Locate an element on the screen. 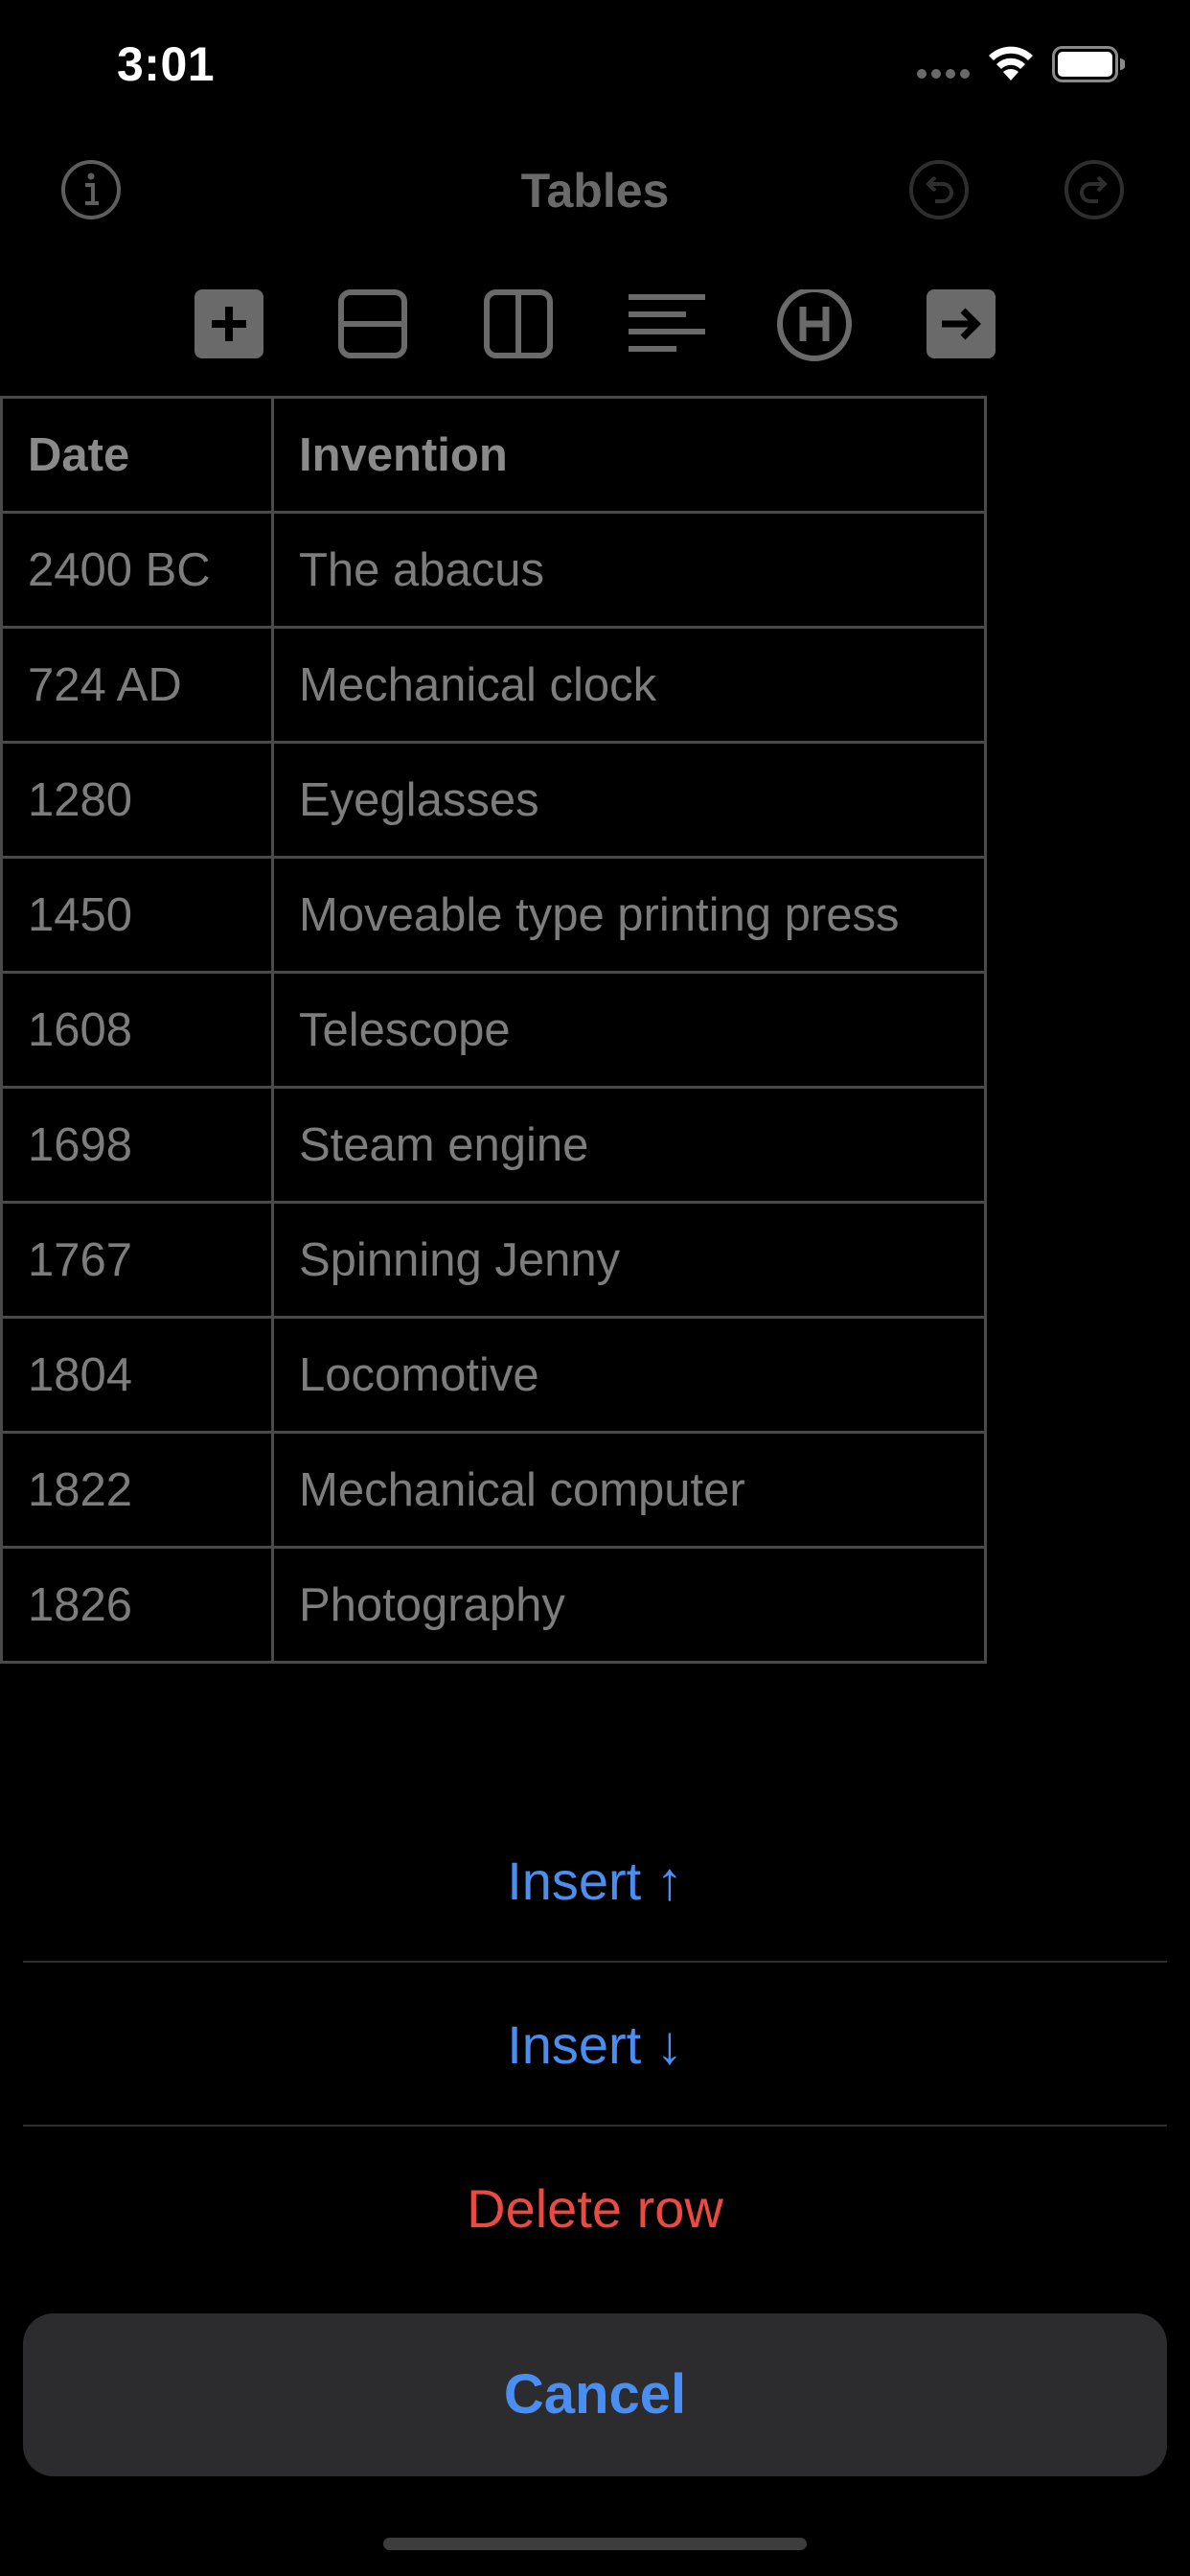 The height and width of the screenshot is (2576, 1190). table-row: 1767 Spinning Jenny is located at coordinates (494, 1260).